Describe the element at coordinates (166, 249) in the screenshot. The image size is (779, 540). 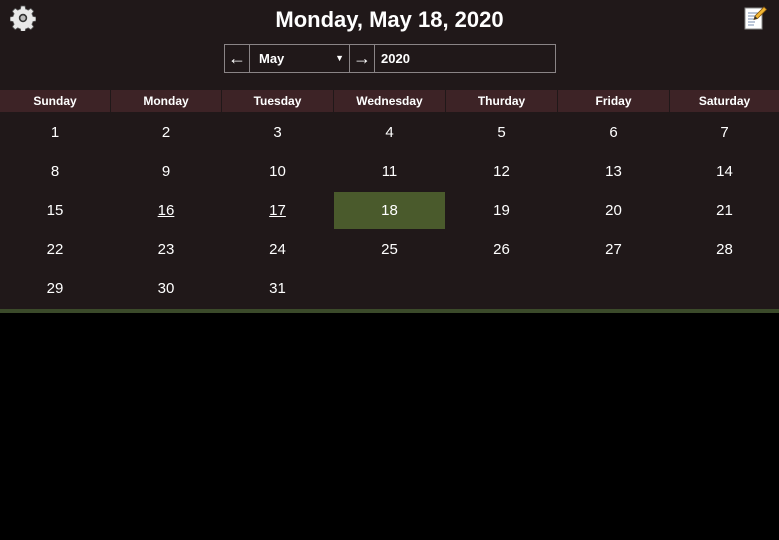
I see `day-cell: 23` at that location.